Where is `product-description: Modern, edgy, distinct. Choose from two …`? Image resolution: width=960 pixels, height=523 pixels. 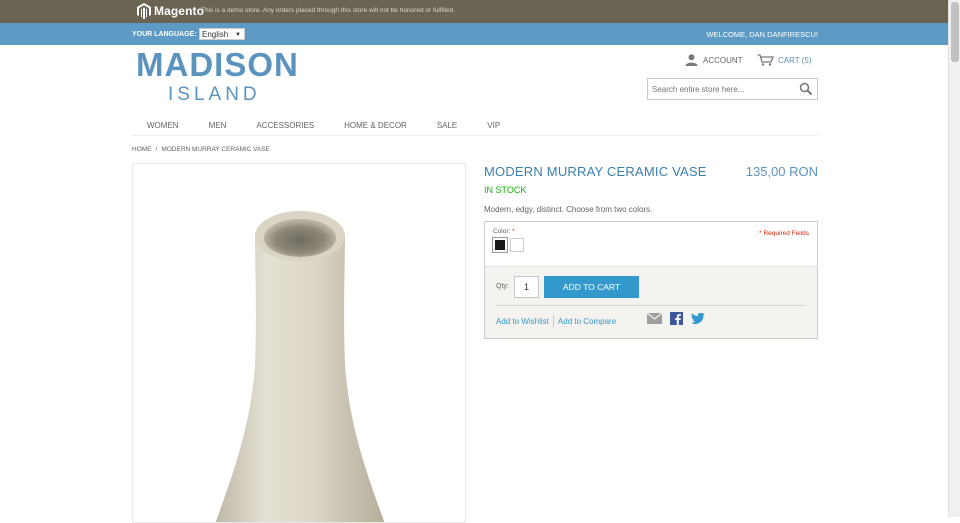
product-description: Modern, edgy, distinct. Choose from two … is located at coordinates (568, 209).